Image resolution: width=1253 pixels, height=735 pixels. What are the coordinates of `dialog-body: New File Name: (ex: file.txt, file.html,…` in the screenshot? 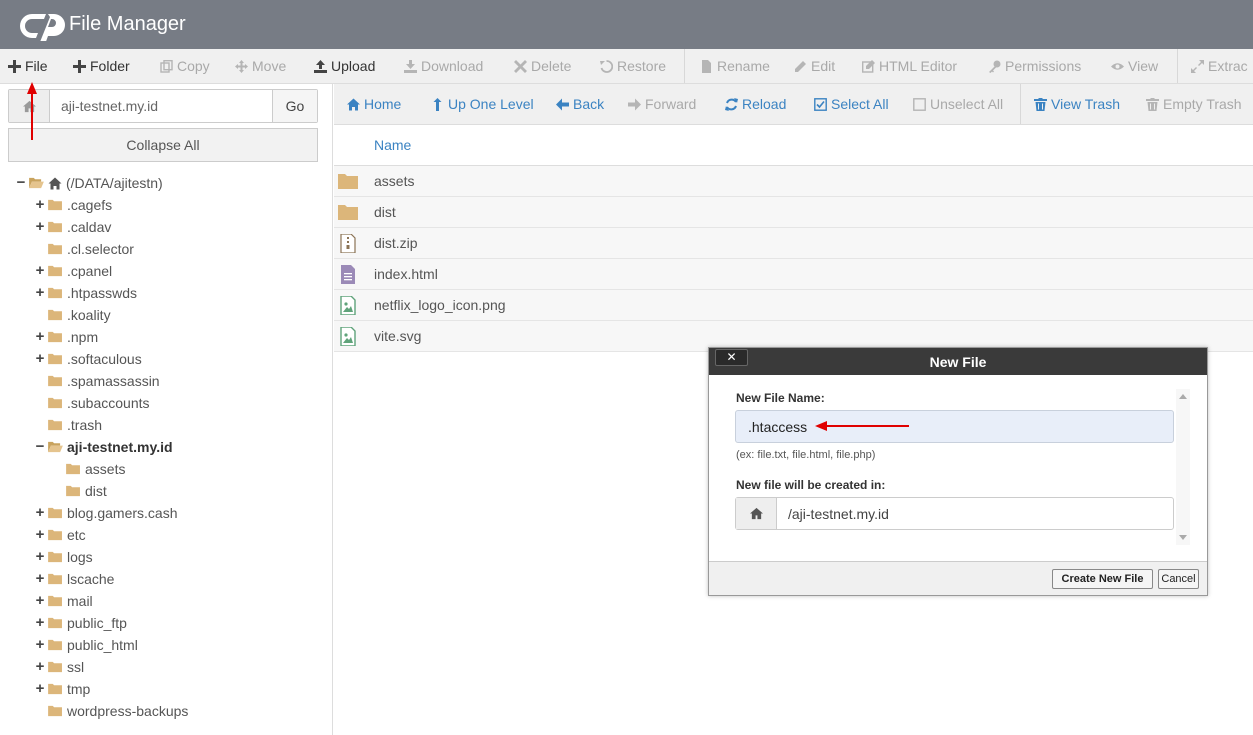 It's located at (958, 468).